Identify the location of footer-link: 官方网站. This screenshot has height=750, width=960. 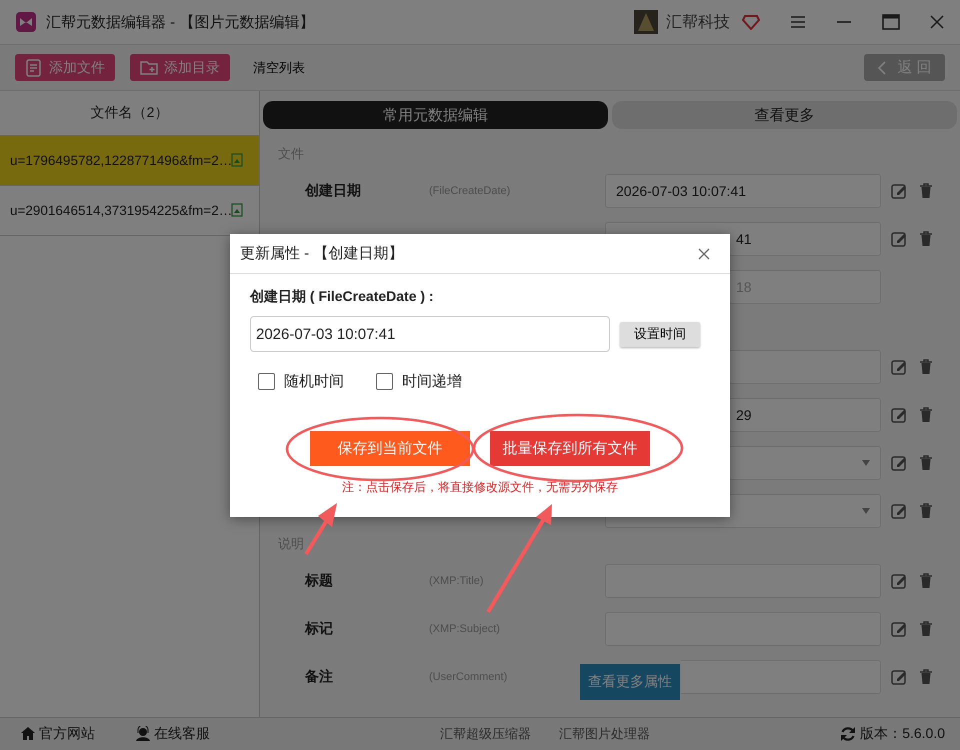
(57, 734).